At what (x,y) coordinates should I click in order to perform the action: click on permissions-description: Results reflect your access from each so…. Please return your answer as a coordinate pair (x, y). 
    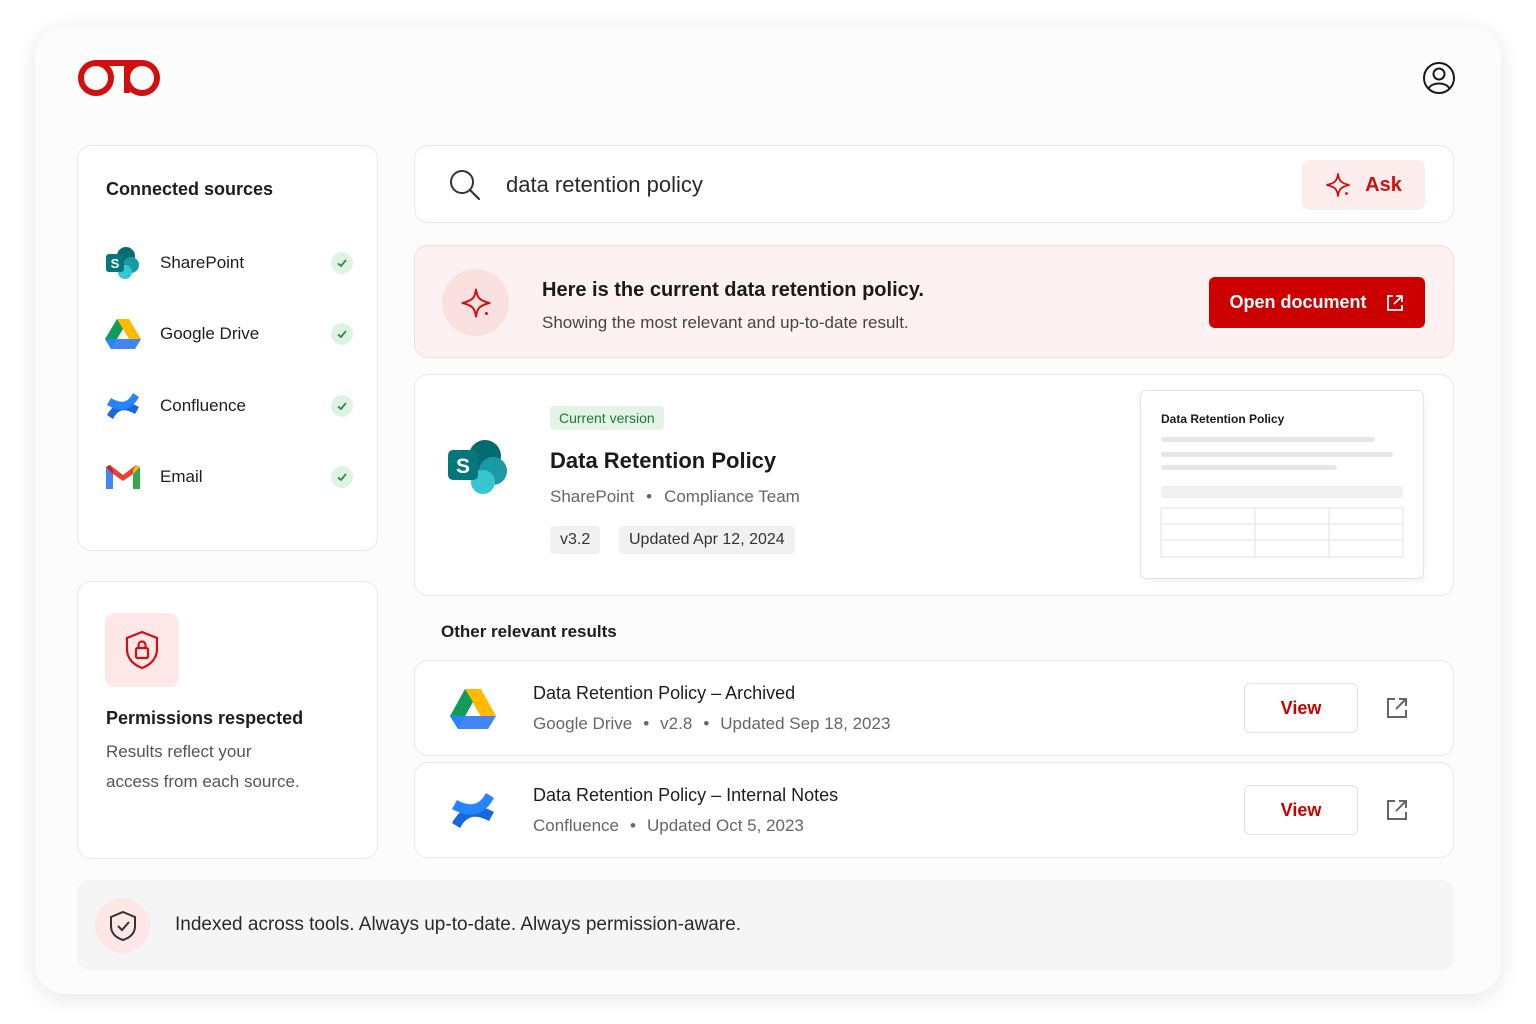
    Looking at the image, I should click on (203, 766).